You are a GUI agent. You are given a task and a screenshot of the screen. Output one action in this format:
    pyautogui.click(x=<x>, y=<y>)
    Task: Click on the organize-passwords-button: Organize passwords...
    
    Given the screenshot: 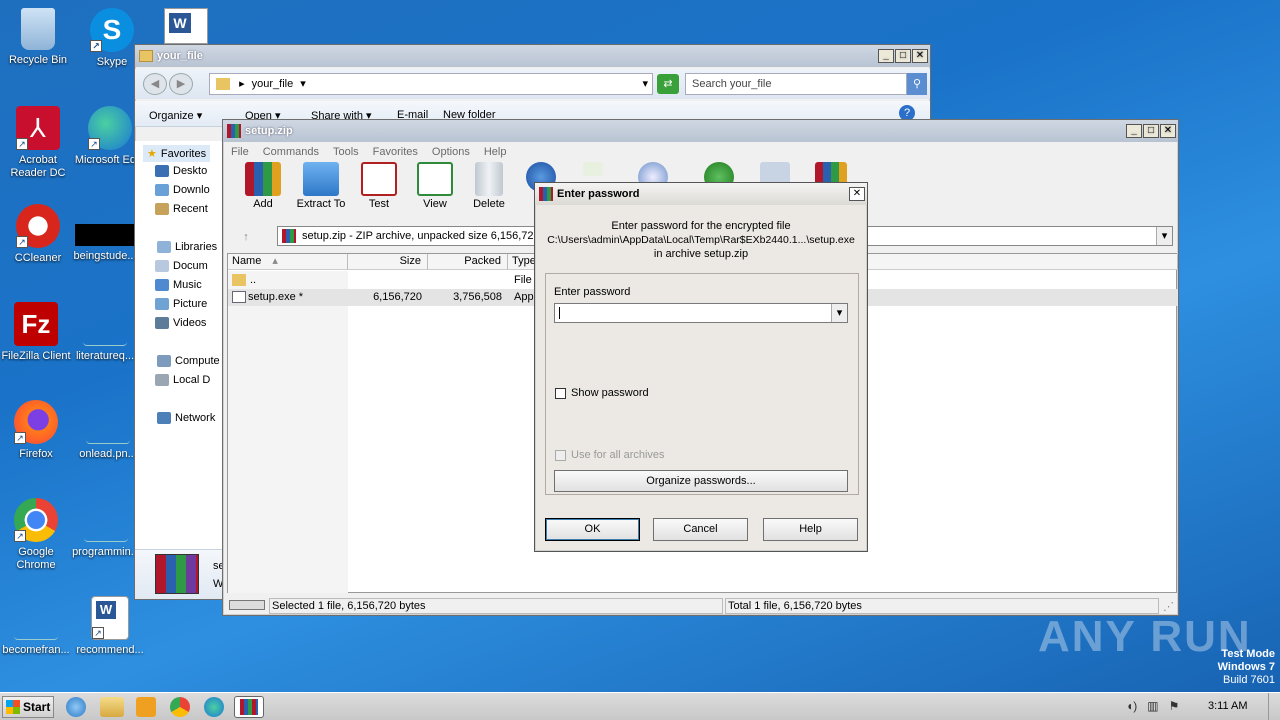 What is the action you would take?
    pyautogui.click(x=701, y=481)
    